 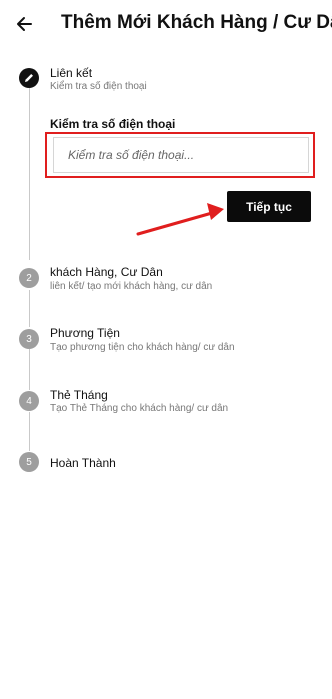 What do you see at coordinates (85, 333) in the screenshot?
I see `step-title: Phương Tiện` at bounding box center [85, 333].